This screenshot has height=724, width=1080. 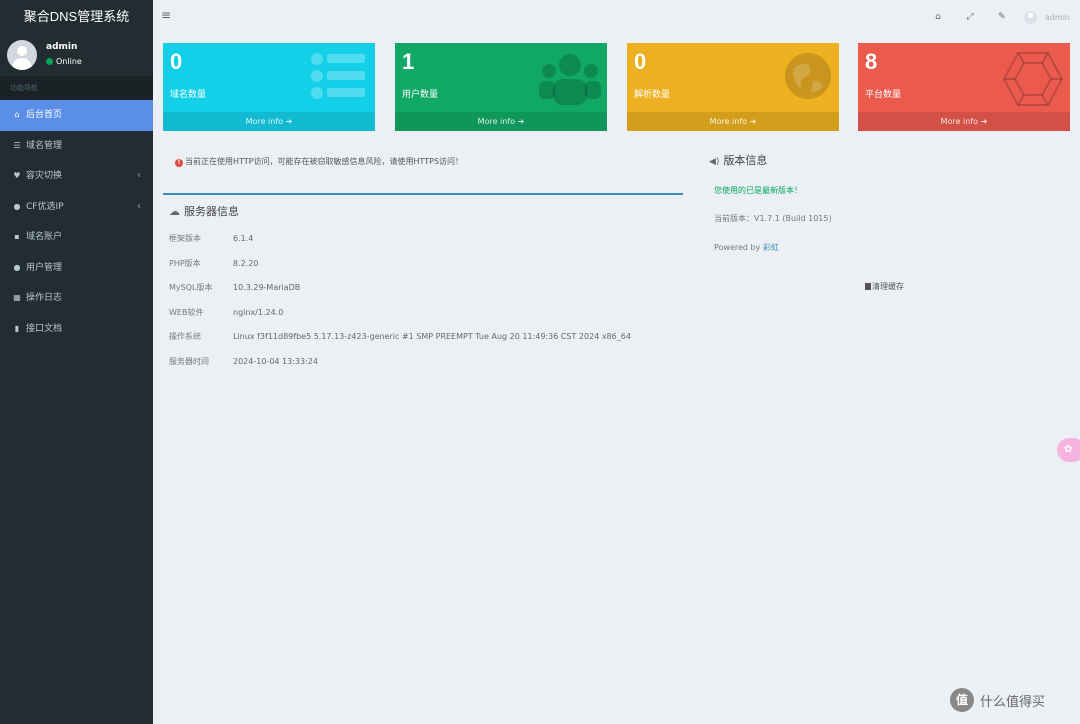 What do you see at coordinates (226, 312) in the screenshot?
I see `server-row: WEB软件 nginx/1.24.0` at bounding box center [226, 312].